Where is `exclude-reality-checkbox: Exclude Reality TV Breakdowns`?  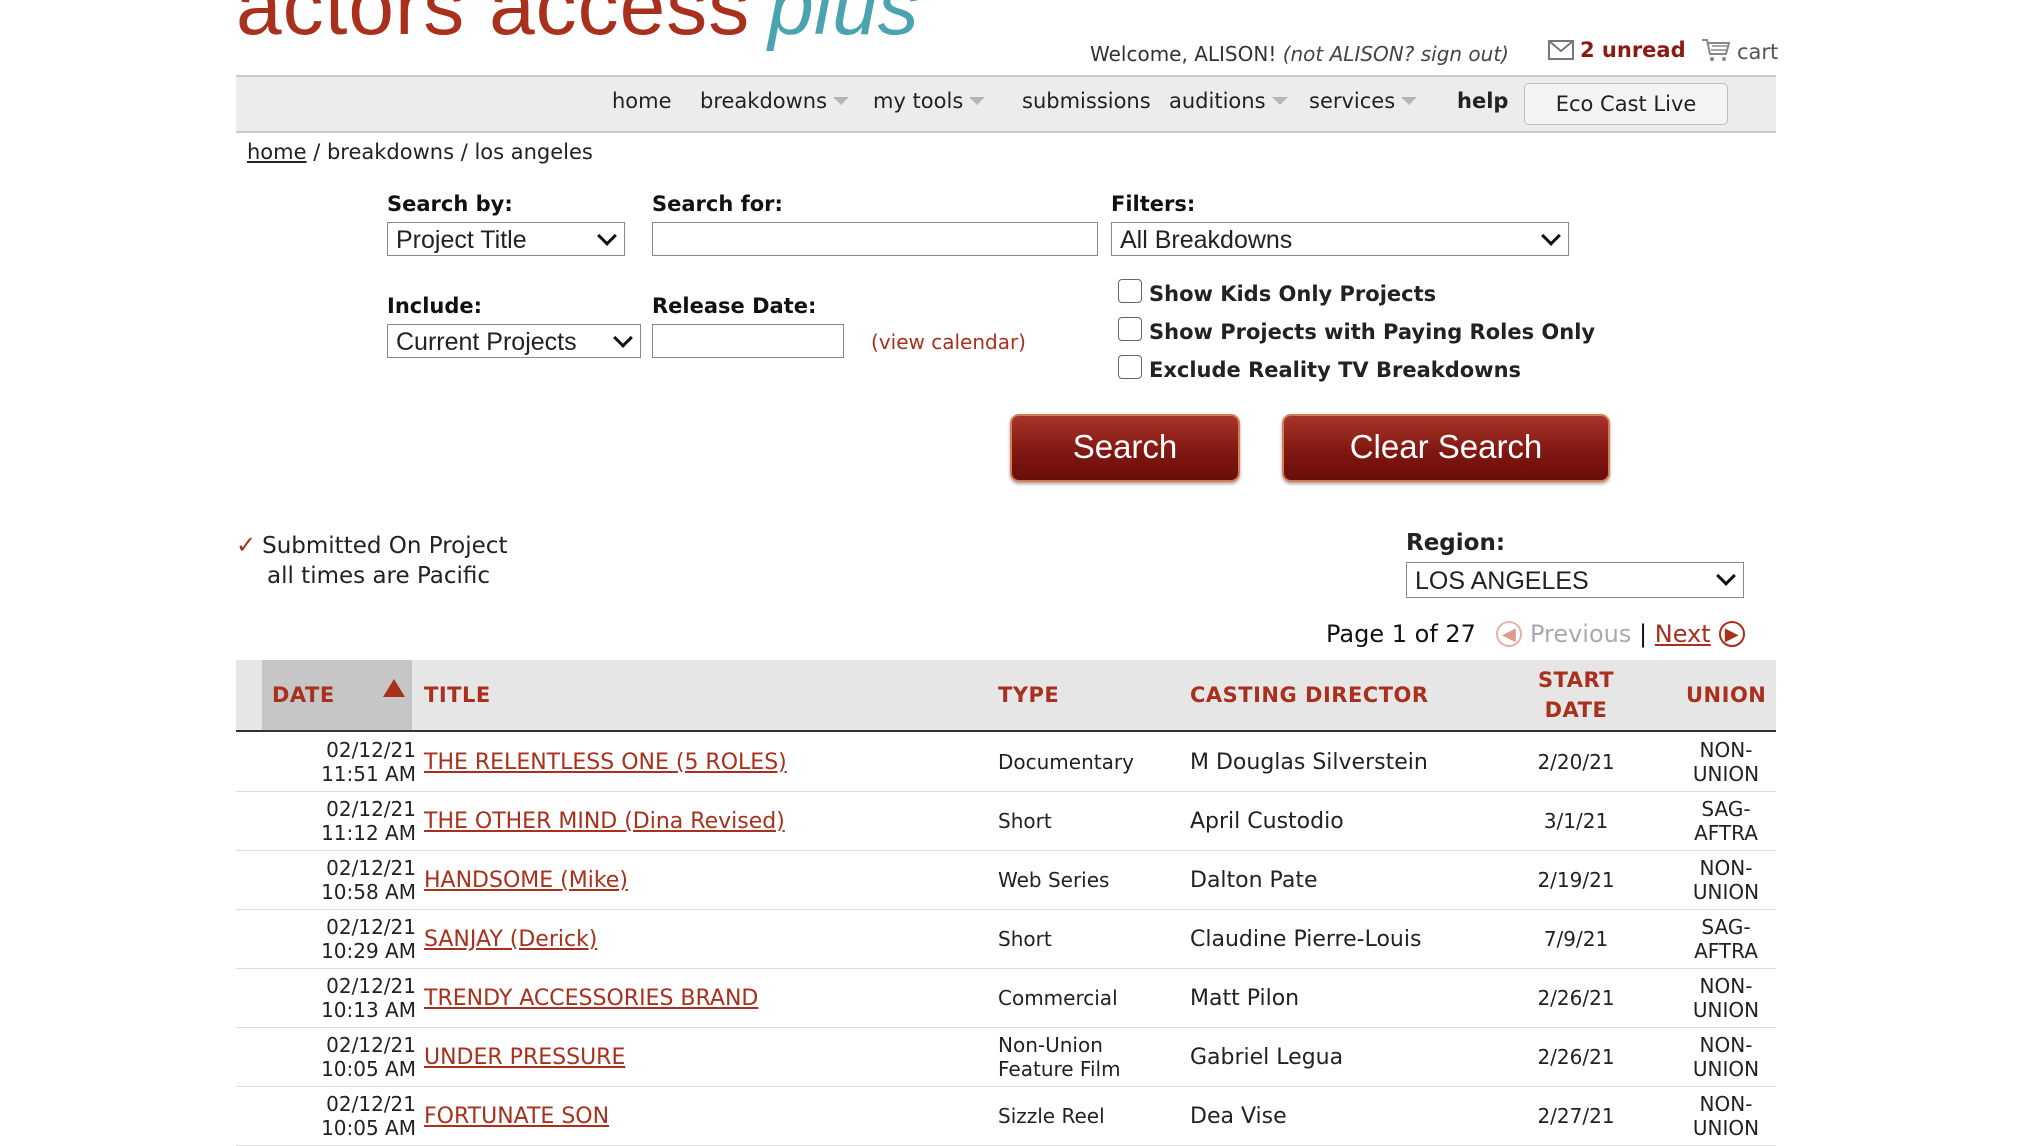 exclude-reality-checkbox: Exclude Reality TV Breakdowns is located at coordinates (1319, 368).